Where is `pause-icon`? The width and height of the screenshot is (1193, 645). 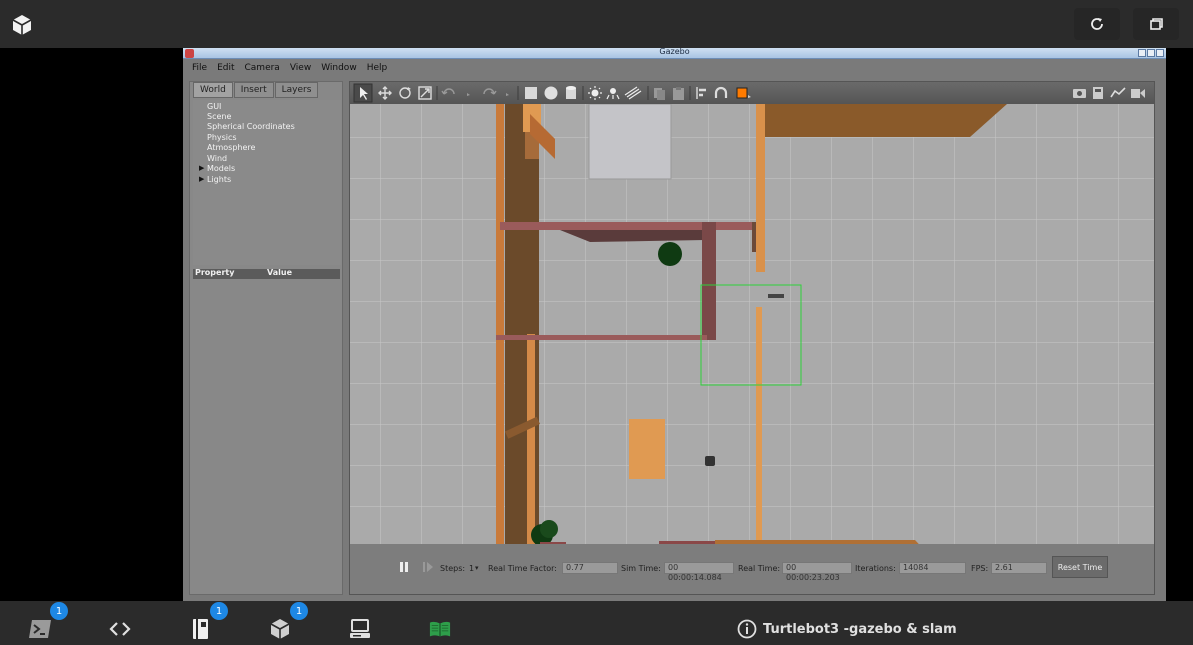
pause-icon is located at coordinates (404, 567).